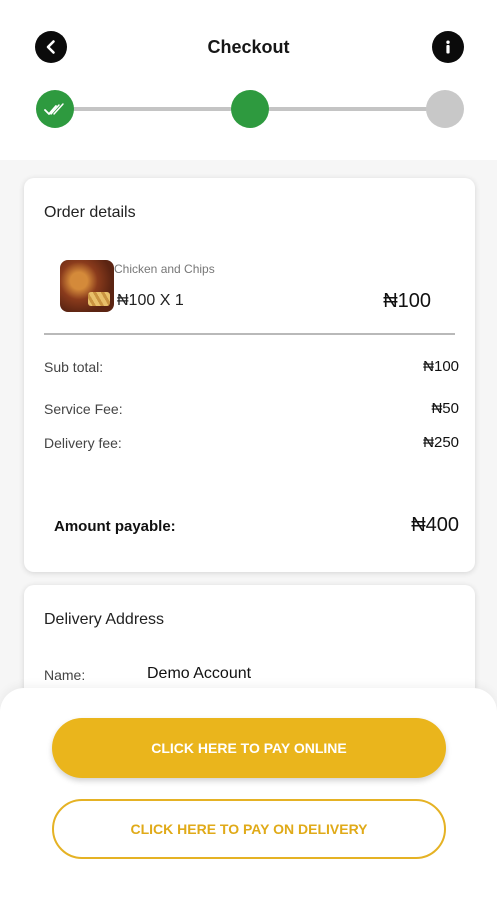 This screenshot has height=900, width=497. I want to click on step-completed, so click(55, 109).